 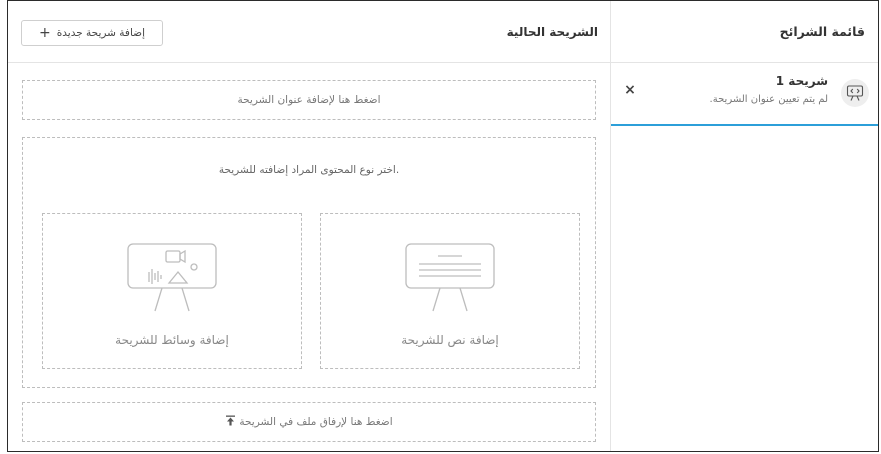 What do you see at coordinates (801, 81) in the screenshot?
I see `slide-item-title: شريحة 1` at bounding box center [801, 81].